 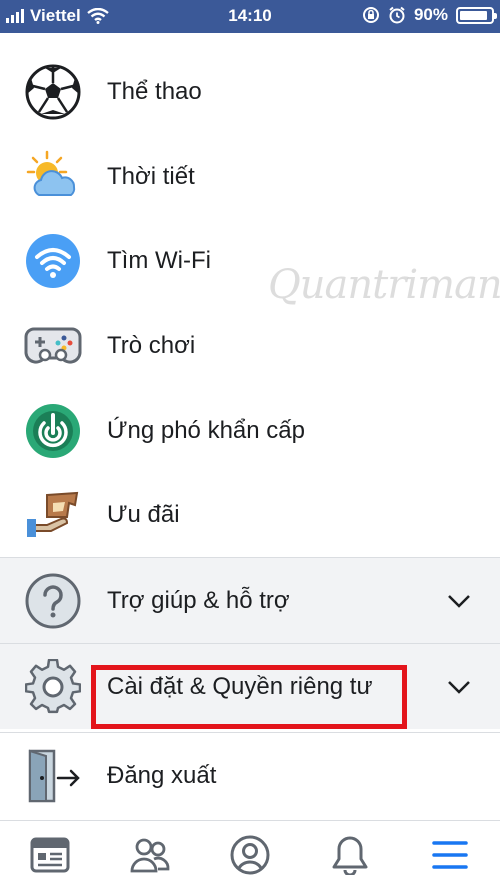 I want to click on menu-item-help-support: Trợ giúp & hỗ trợ, so click(x=250, y=600).